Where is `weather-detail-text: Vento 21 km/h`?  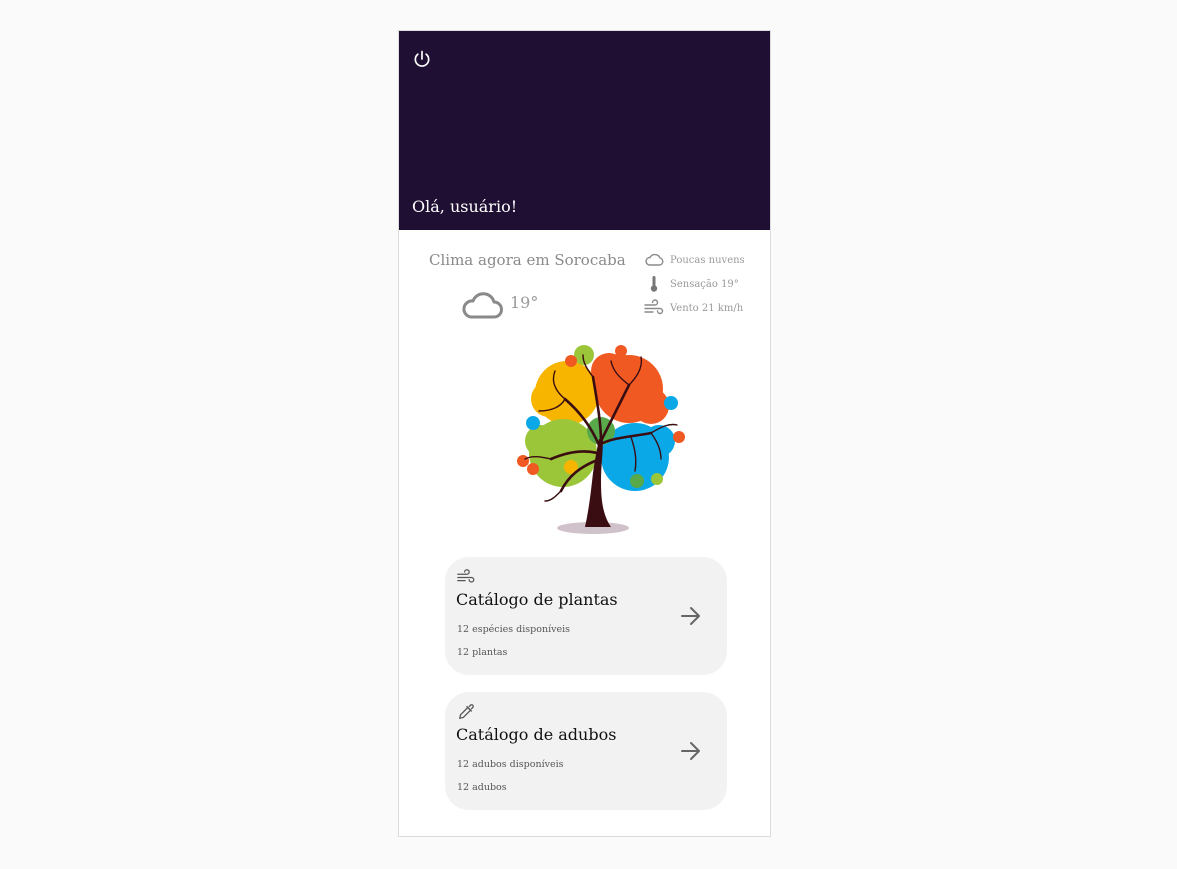 weather-detail-text: Vento 21 km/h is located at coordinates (707, 308).